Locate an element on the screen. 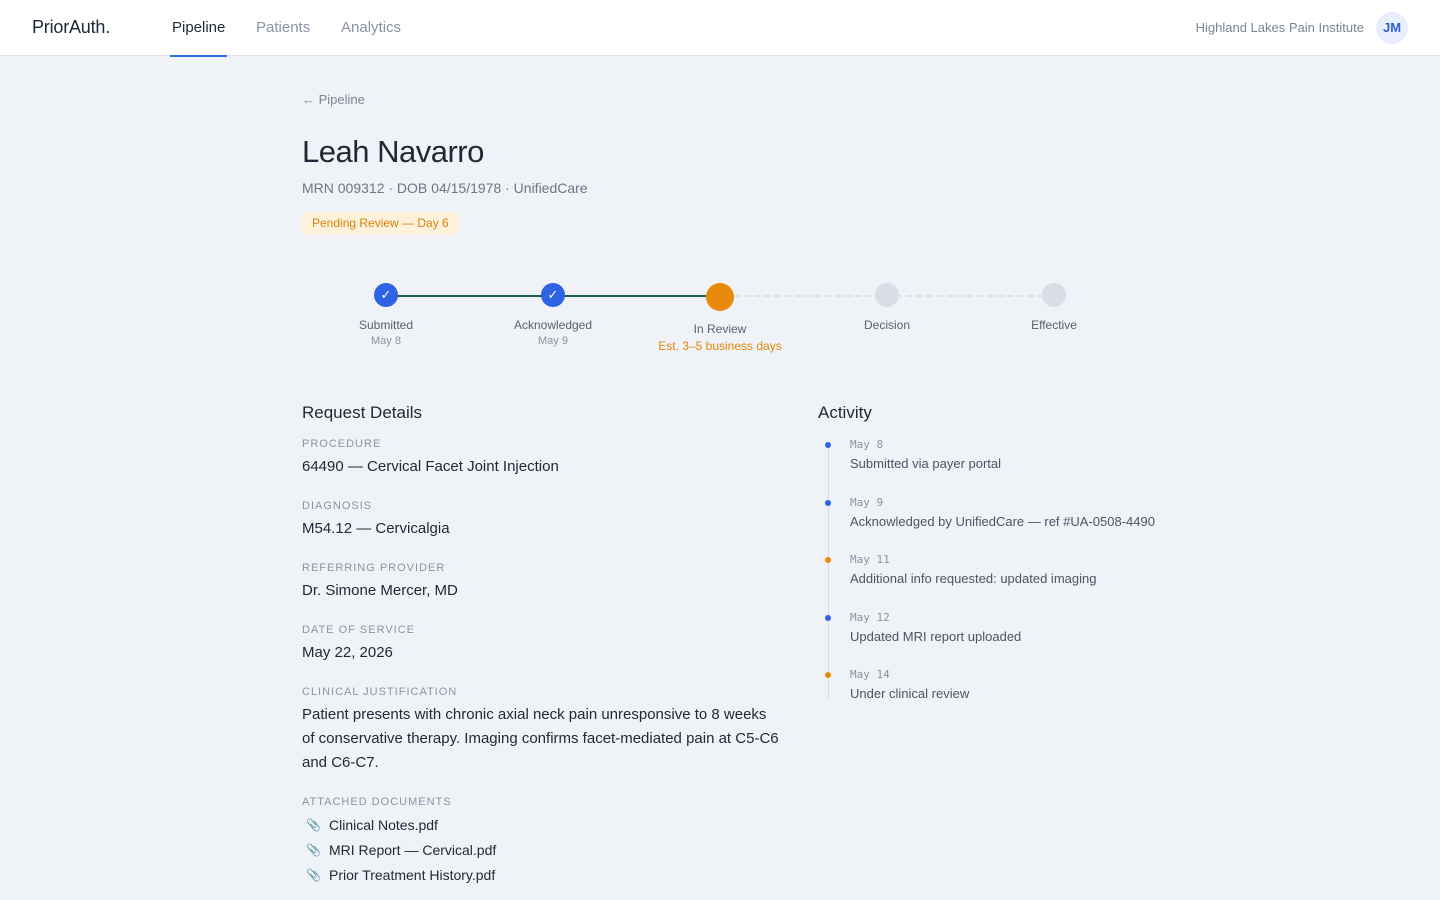 The image size is (1440, 900). activity-title: Activity is located at coordinates (845, 412).